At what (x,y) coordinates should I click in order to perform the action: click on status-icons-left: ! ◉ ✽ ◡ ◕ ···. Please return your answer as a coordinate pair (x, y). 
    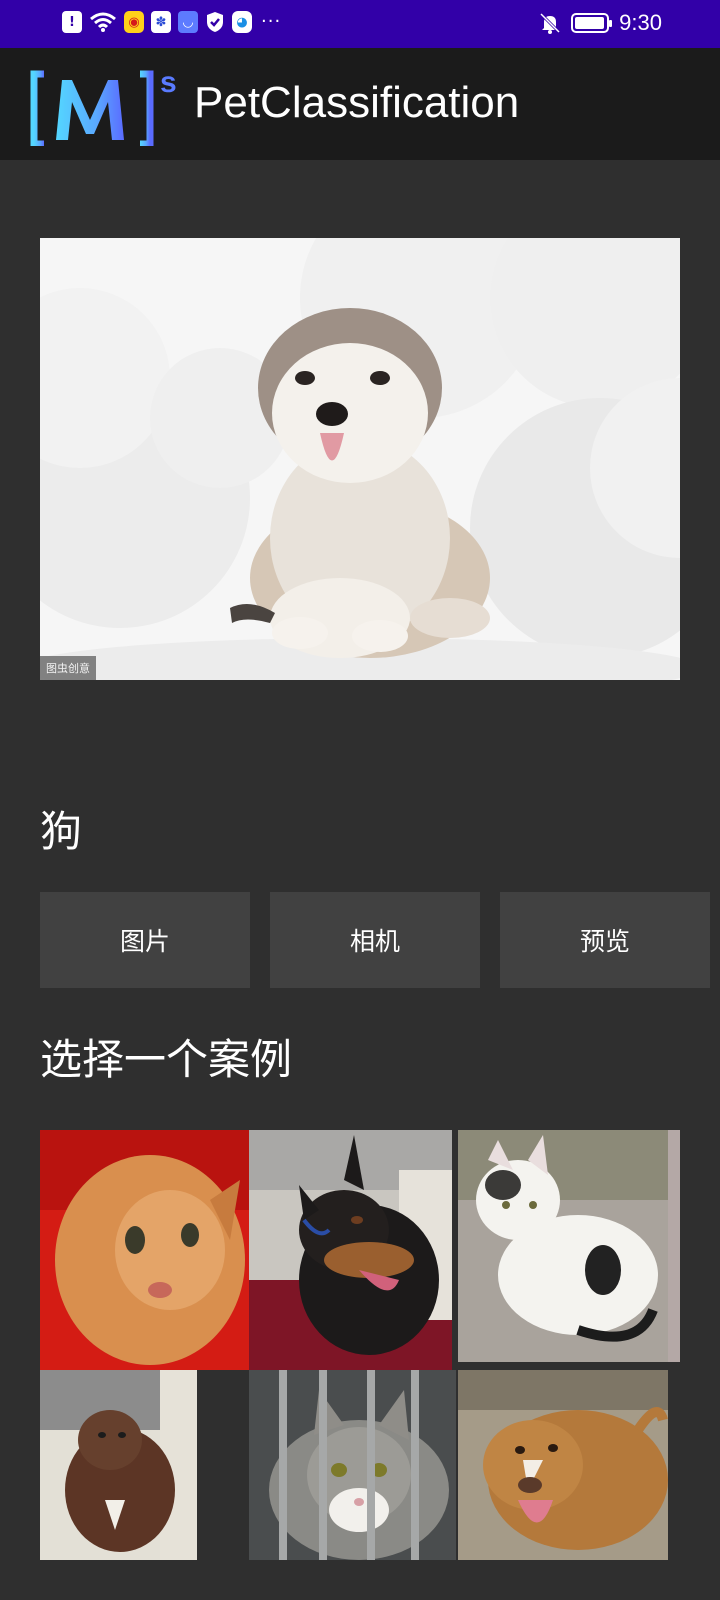
    Looking at the image, I should click on (171, 22).